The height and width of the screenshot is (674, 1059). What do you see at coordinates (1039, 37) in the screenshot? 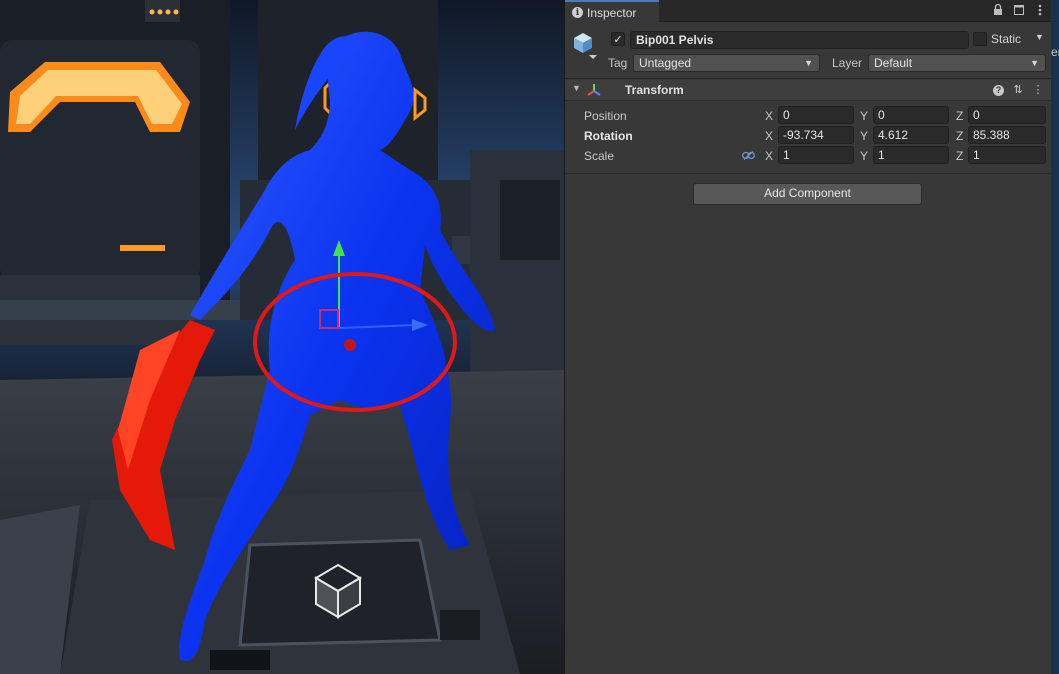
I see `static-dropdown-arrow-icon: ▼` at bounding box center [1039, 37].